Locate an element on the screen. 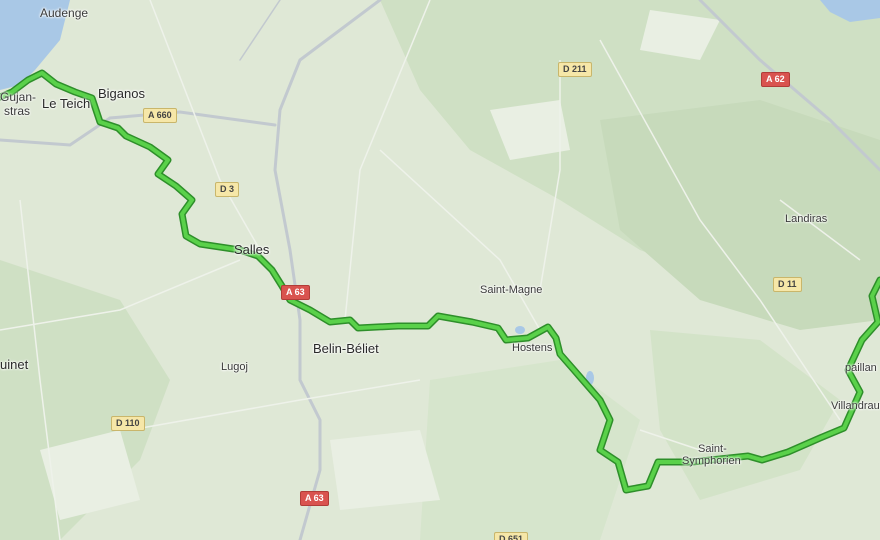  place-le-teich: Le Teich is located at coordinates (66, 103).